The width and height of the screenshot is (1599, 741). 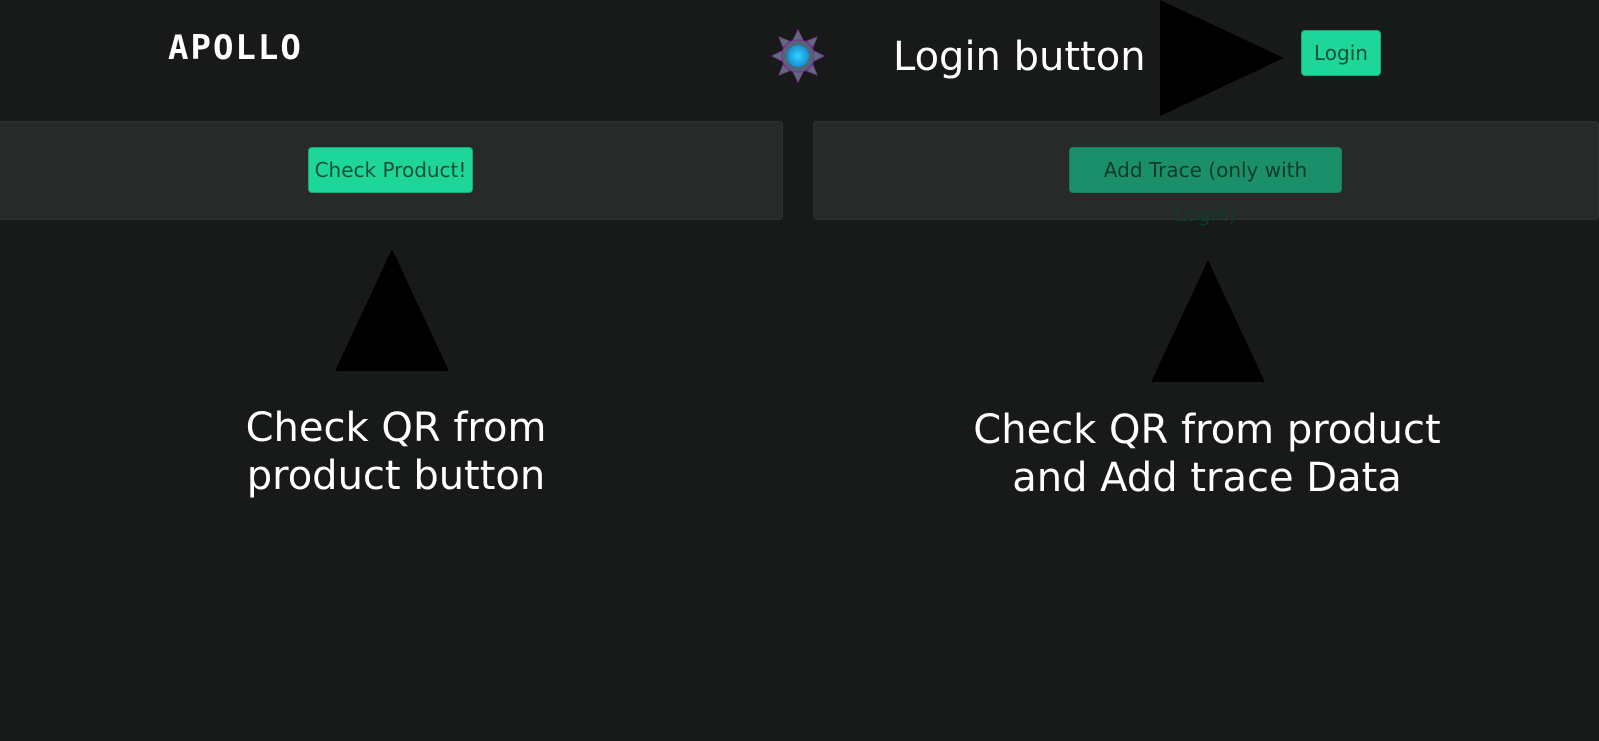 What do you see at coordinates (1019, 57) in the screenshot?
I see `login-button-annotation: Login button` at bounding box center [1019, 57].